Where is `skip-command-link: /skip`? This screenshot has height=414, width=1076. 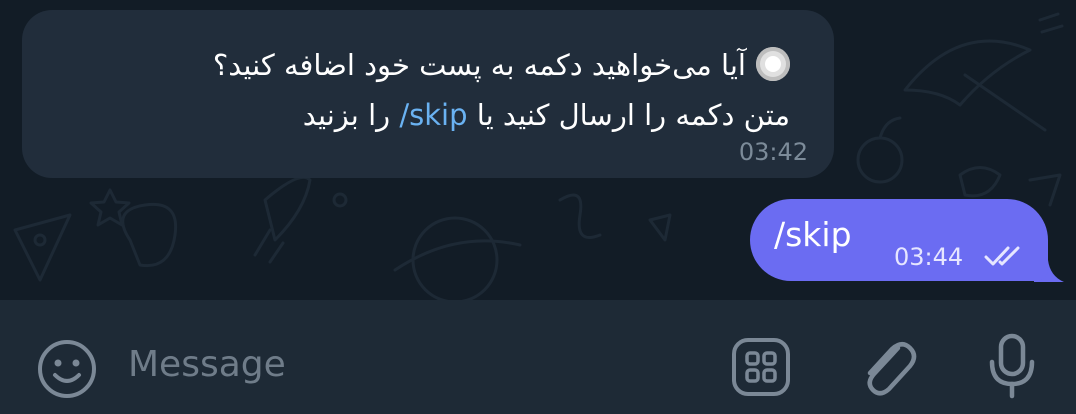 skip-command-link: /skip is located at coordinates (433, 115).